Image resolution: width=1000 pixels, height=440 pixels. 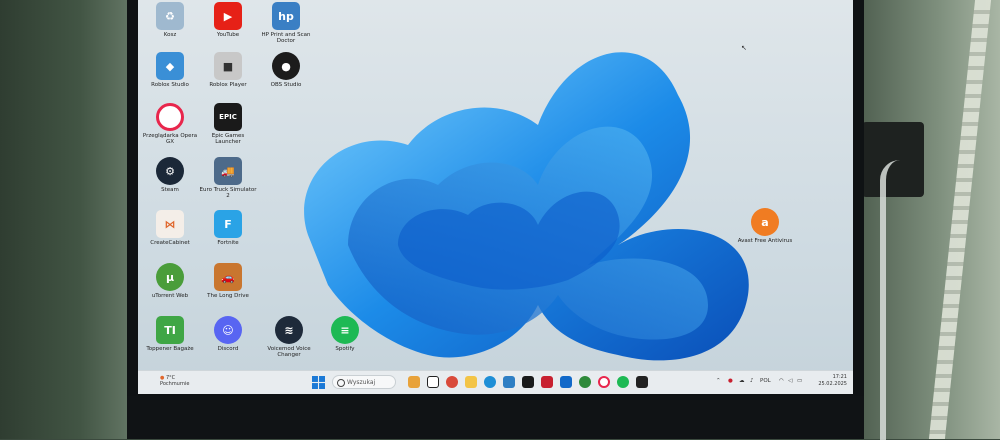 I want to click on desktop-icon-euro-truck: 🚚 Euro Truck Simulator 2, so click(x=228, y=178).